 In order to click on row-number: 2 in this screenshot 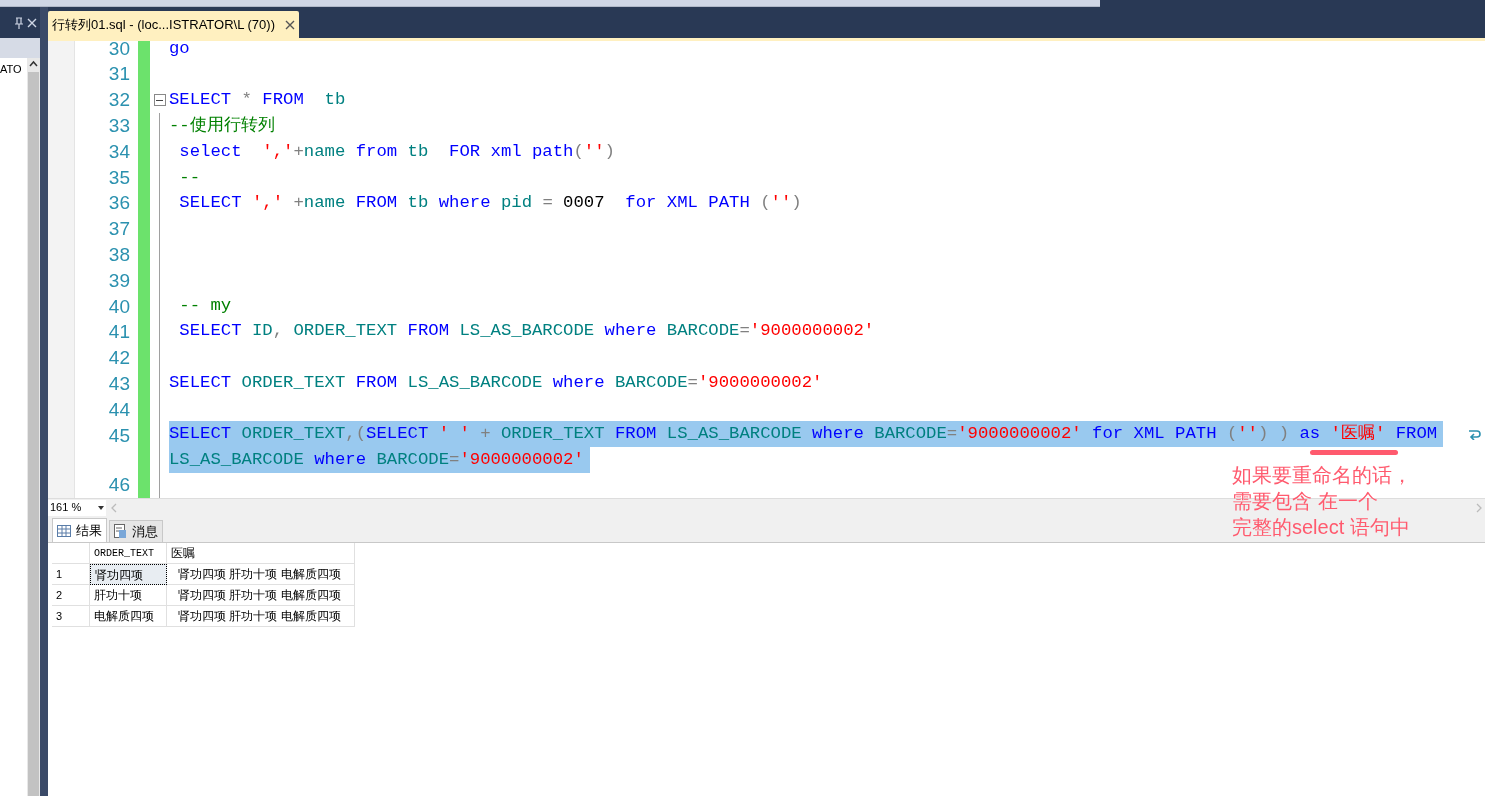, I will do `click(71, 595)`.